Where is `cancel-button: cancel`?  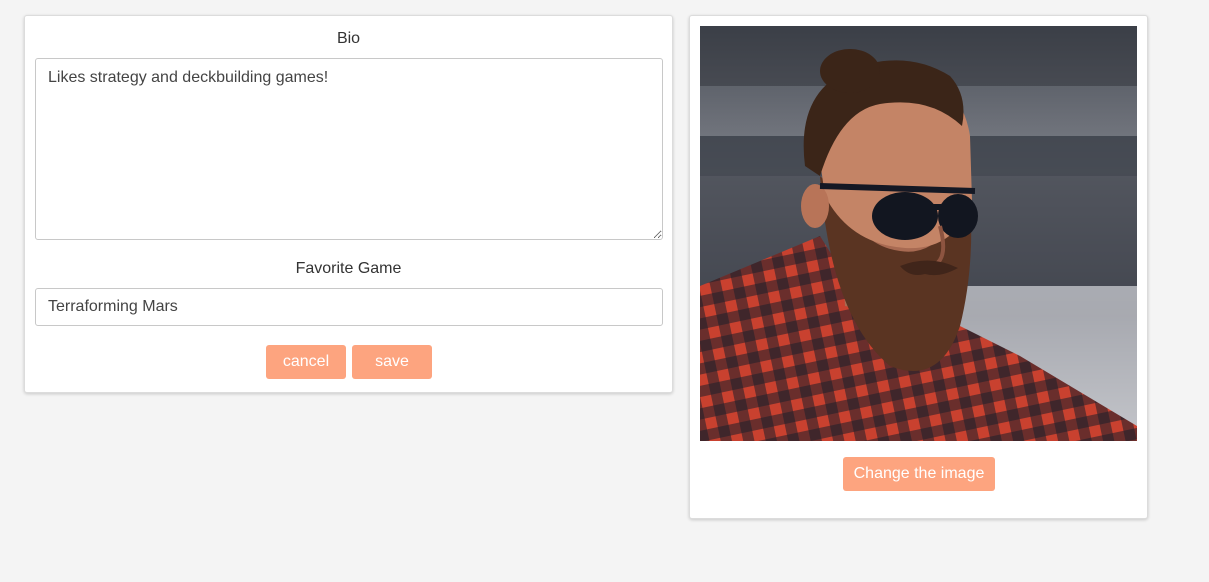 cancel-button: cancel is located at coordinates (306, 362).